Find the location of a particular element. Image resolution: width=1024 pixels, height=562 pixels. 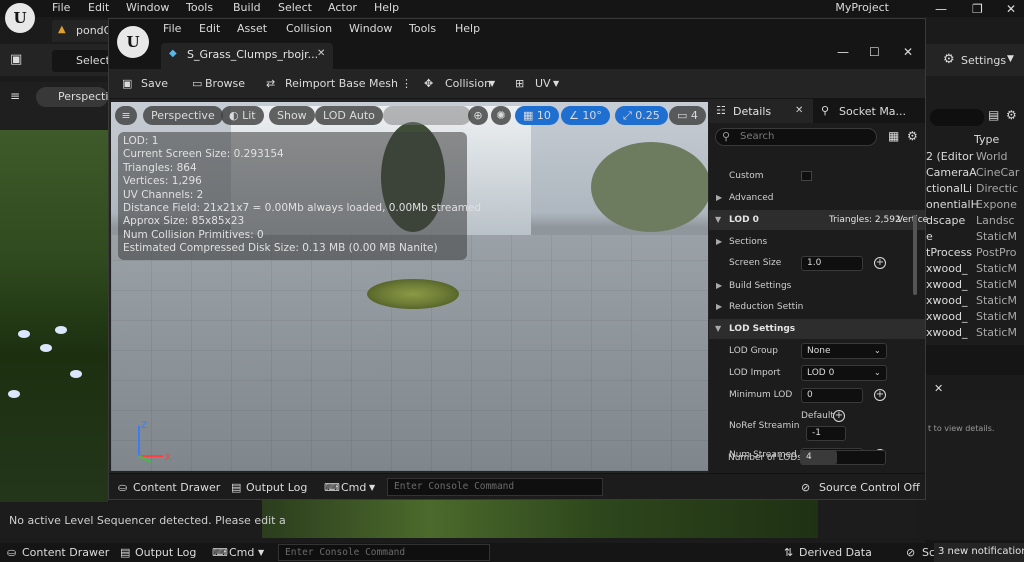

reimport-icon: ⇄ is located at coordinates (270, 83).